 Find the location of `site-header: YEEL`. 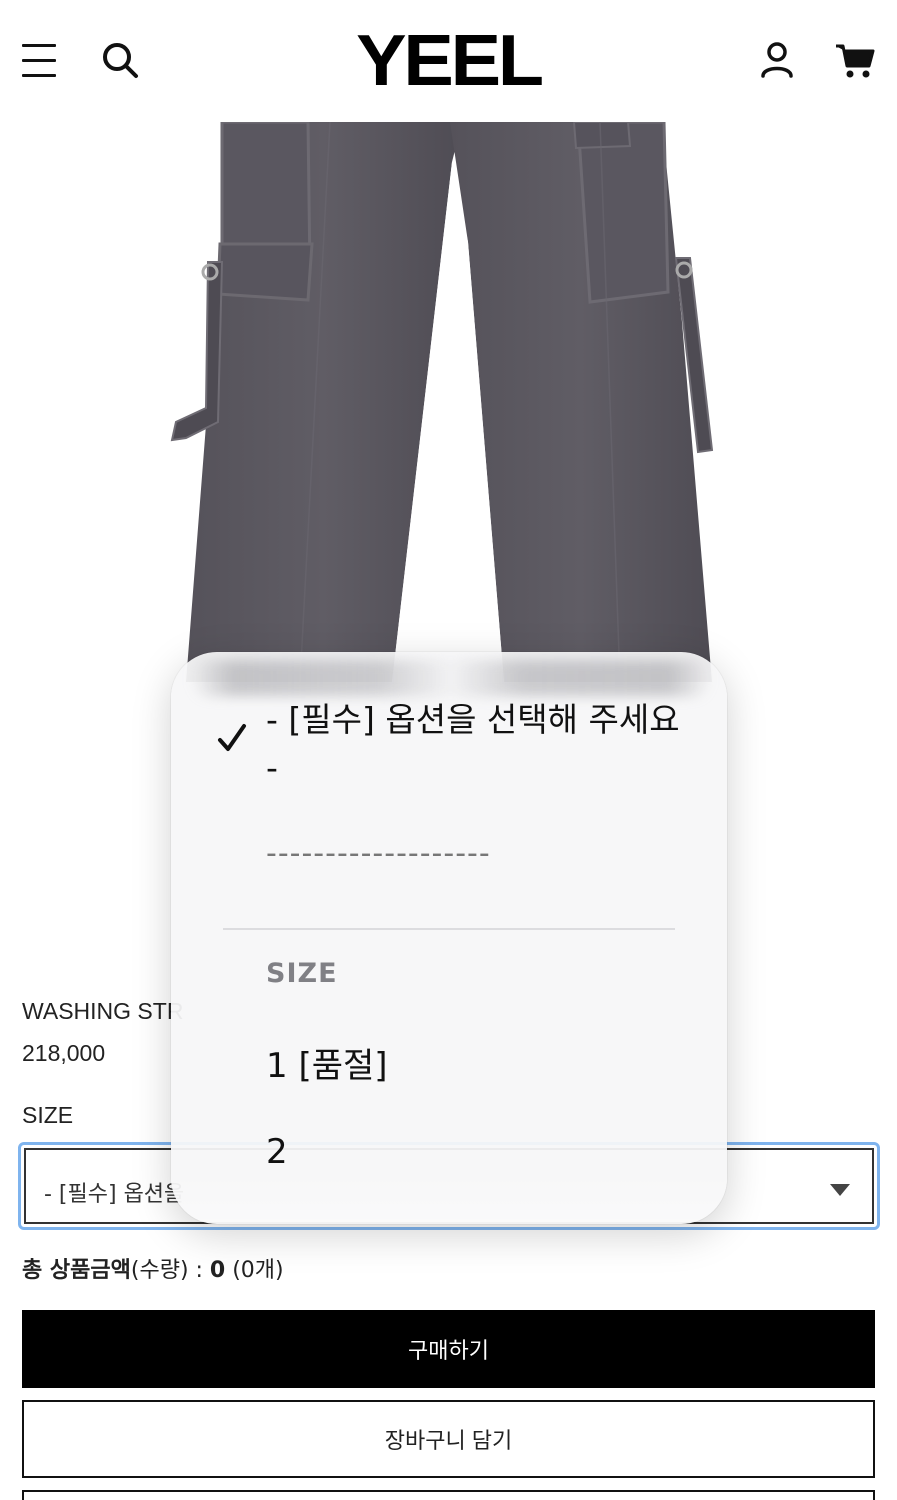

site-header: YEEL is located at coordinates (448, 61).